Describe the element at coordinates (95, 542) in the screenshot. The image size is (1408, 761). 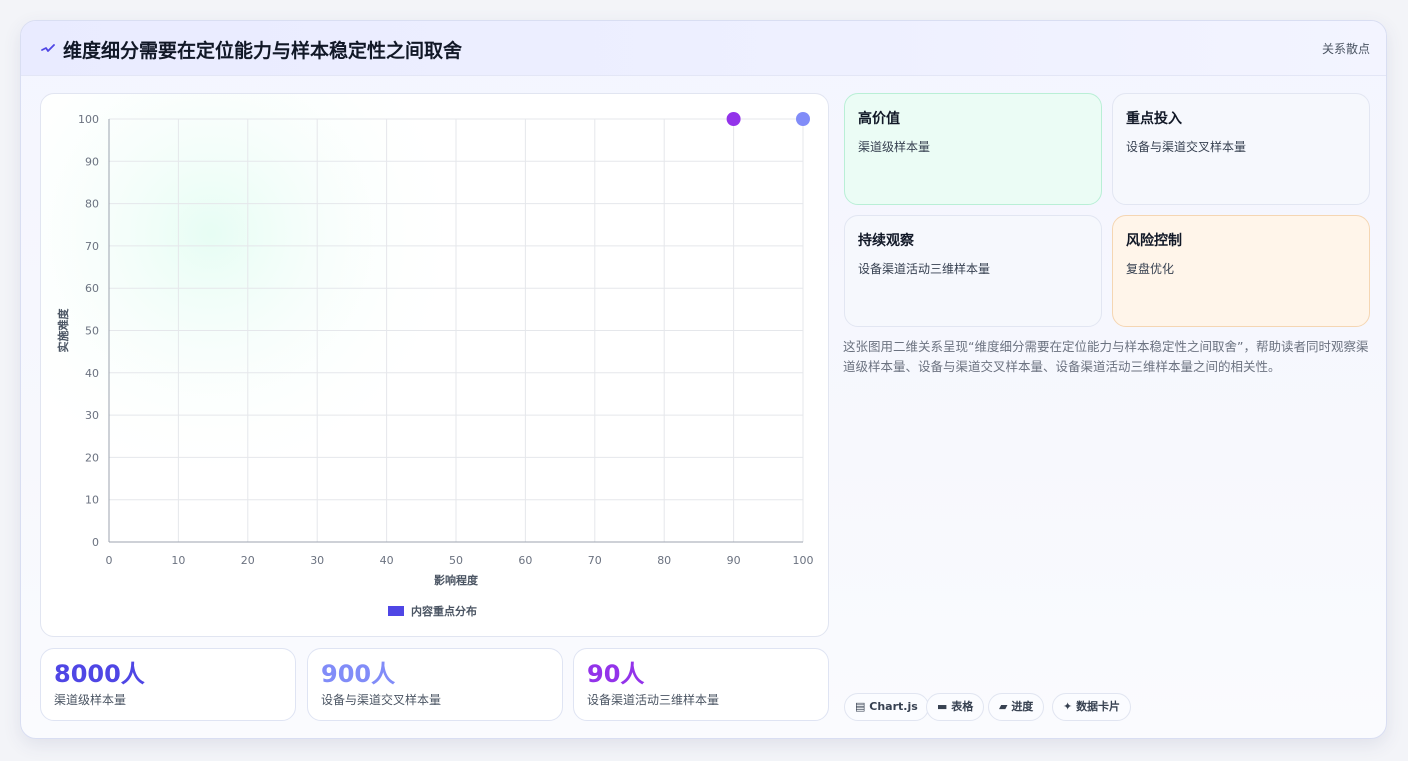
I see `y-tick-label: 0` at that location.